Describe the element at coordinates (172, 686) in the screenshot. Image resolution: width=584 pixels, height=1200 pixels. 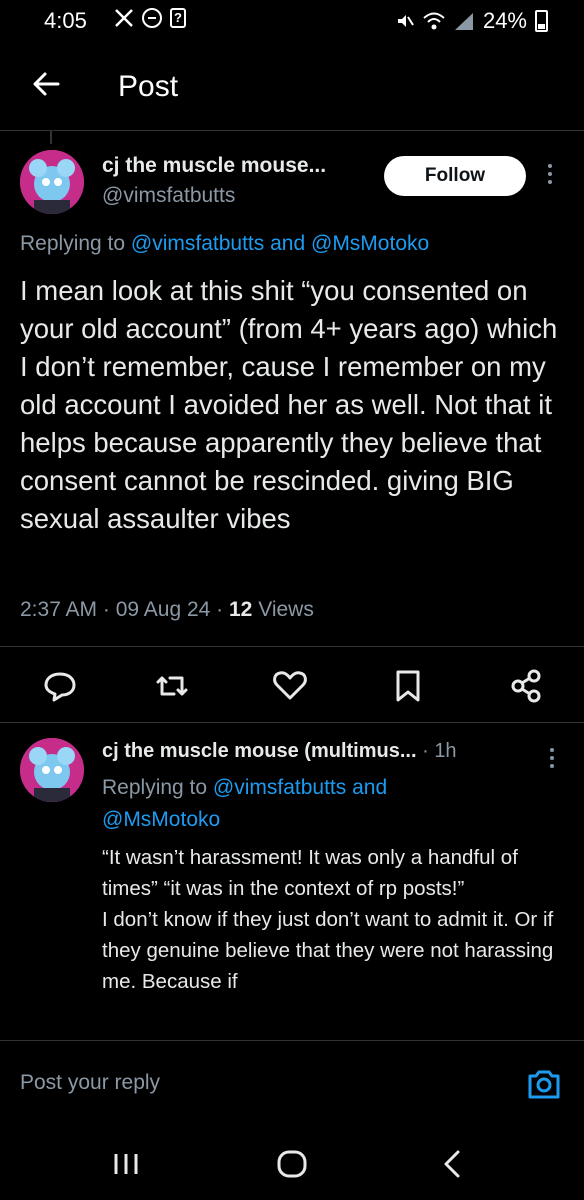
I see `repost-icon` at that location.